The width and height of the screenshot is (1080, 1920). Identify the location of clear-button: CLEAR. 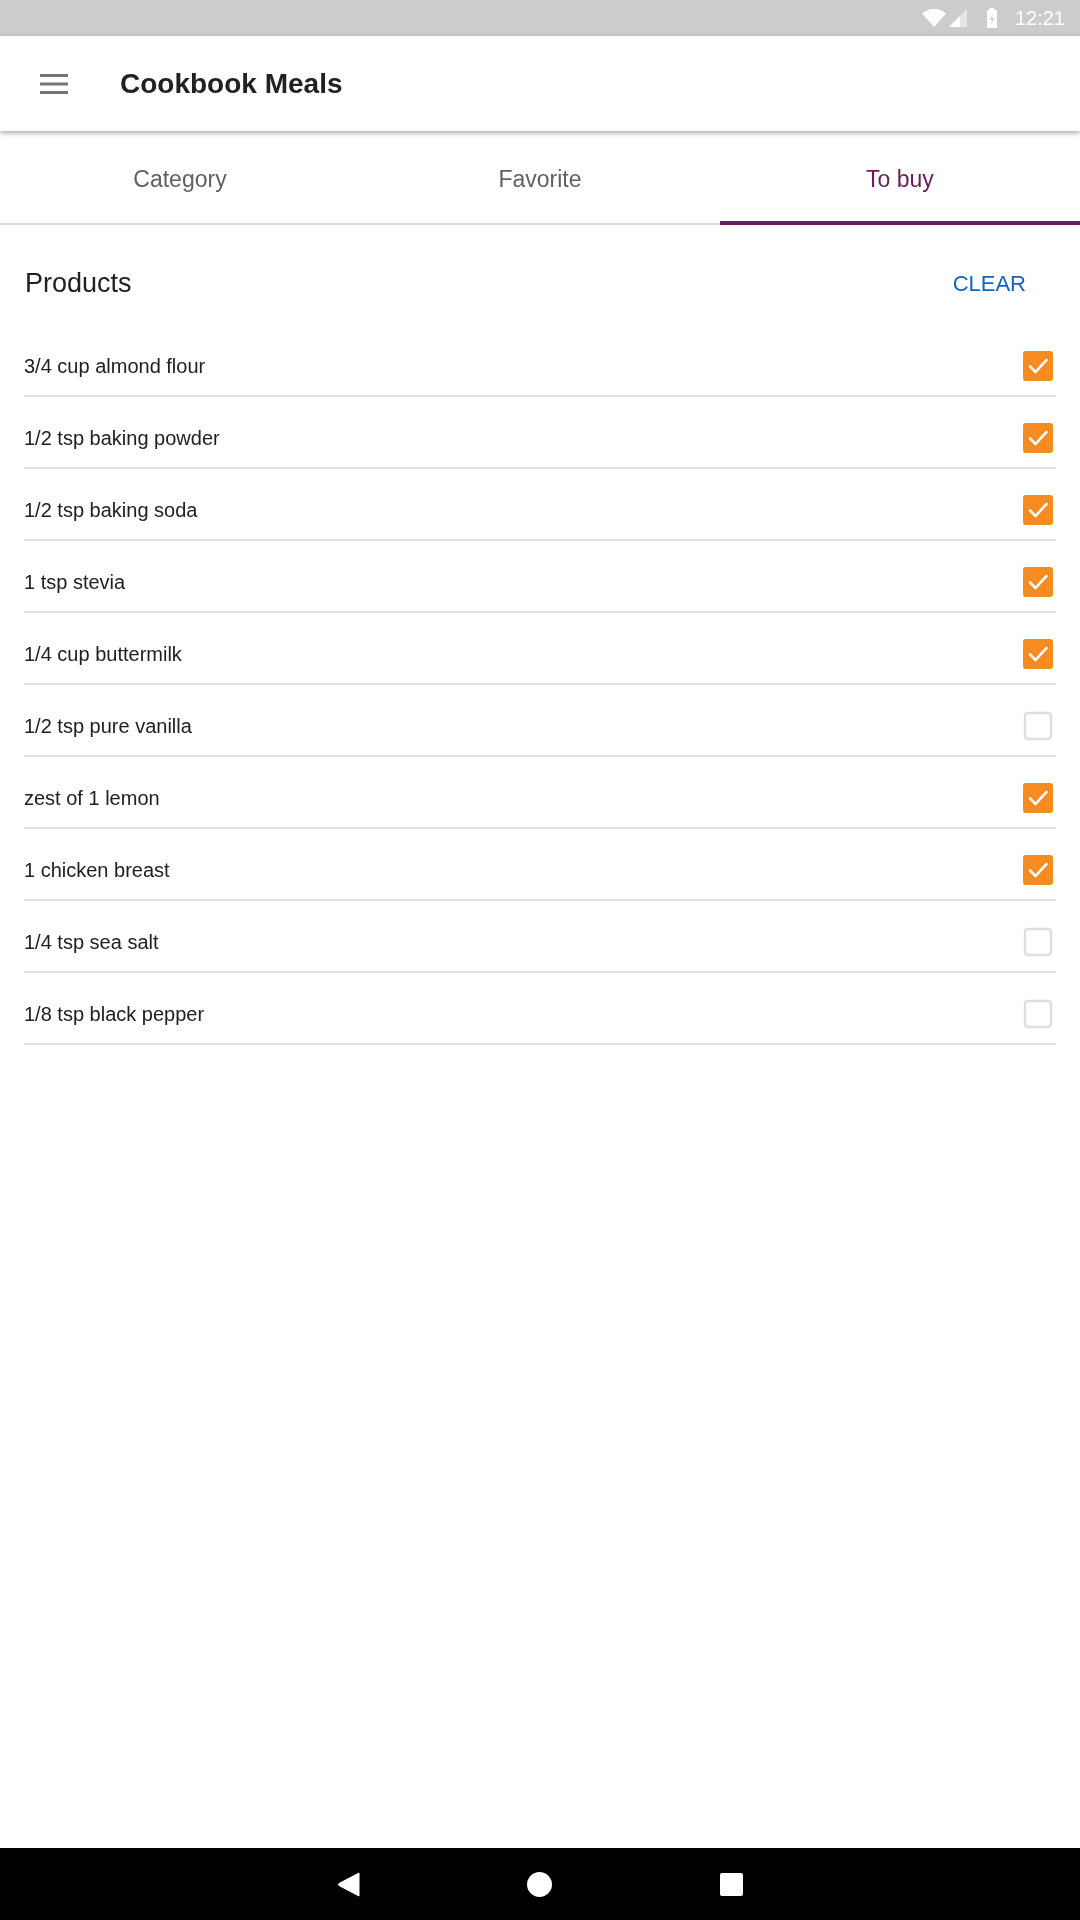
(989, 283).